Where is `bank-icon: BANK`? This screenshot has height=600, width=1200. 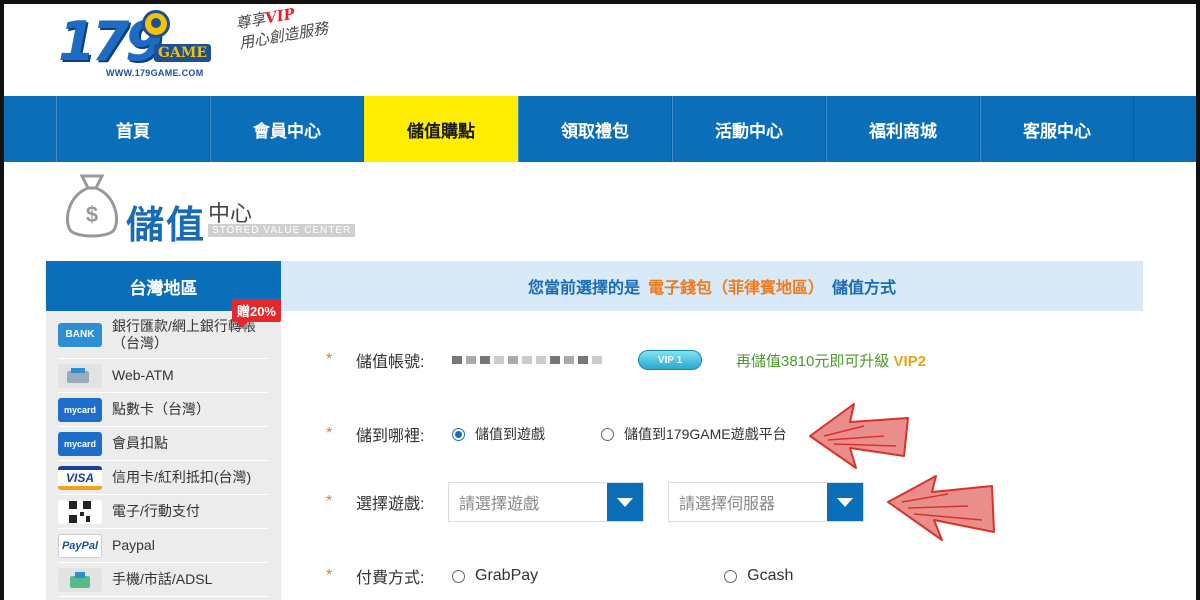 bank-icon: BANK is located at coordinates (80, 334).